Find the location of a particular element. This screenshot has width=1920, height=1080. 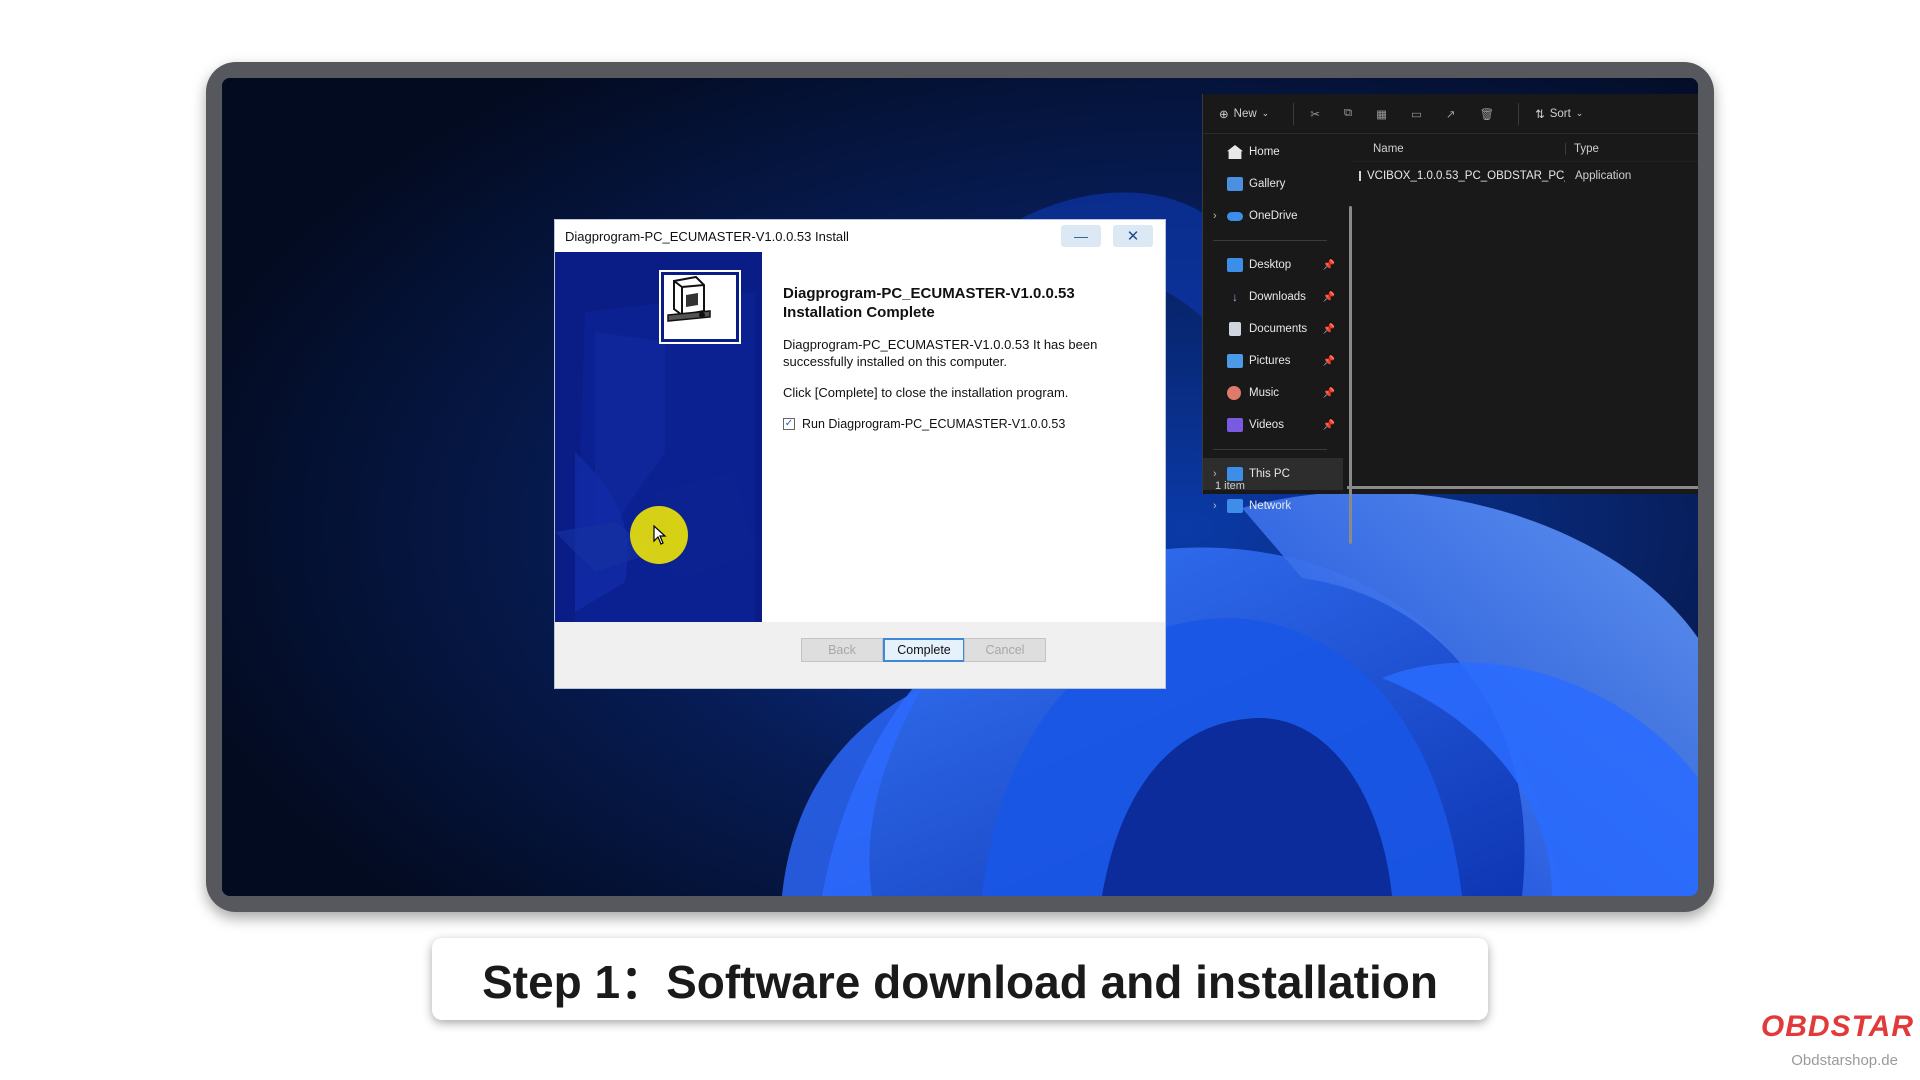

obdstar-logo: OBDSTAR is located at coordinates (1837, 1026).